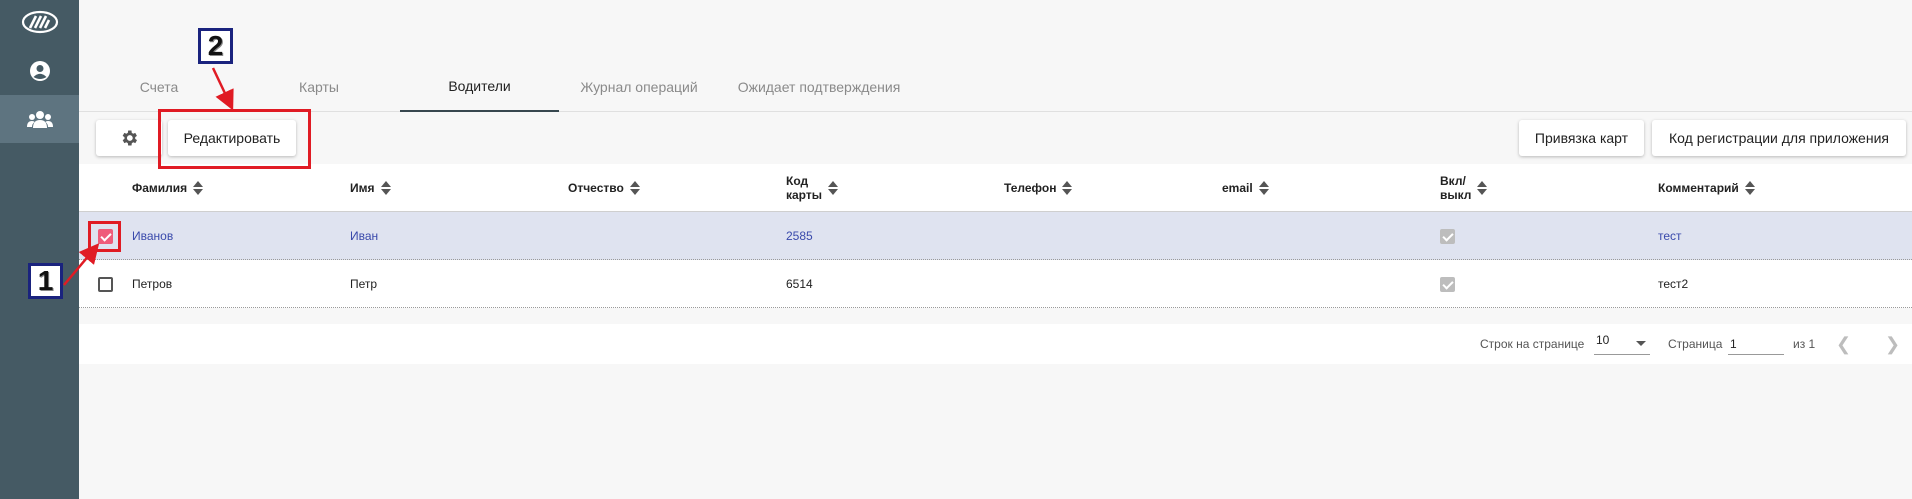 The image size is (1912, 499). What do you see at coordinates (319, 87) in the screenshot?
I see `tab-cards: Карты` at bounding box center [319, 87].